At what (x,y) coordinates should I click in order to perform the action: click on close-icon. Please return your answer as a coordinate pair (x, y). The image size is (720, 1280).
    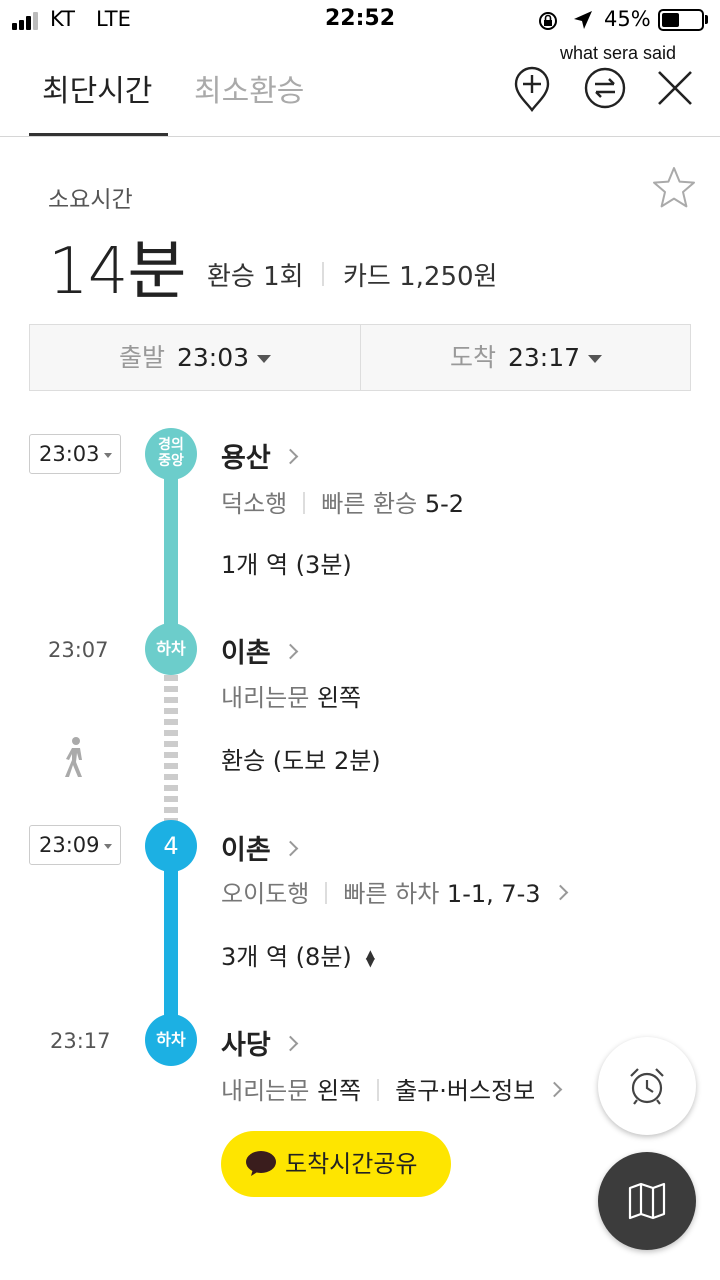
    Looking at the image, I should click on (675, 88).